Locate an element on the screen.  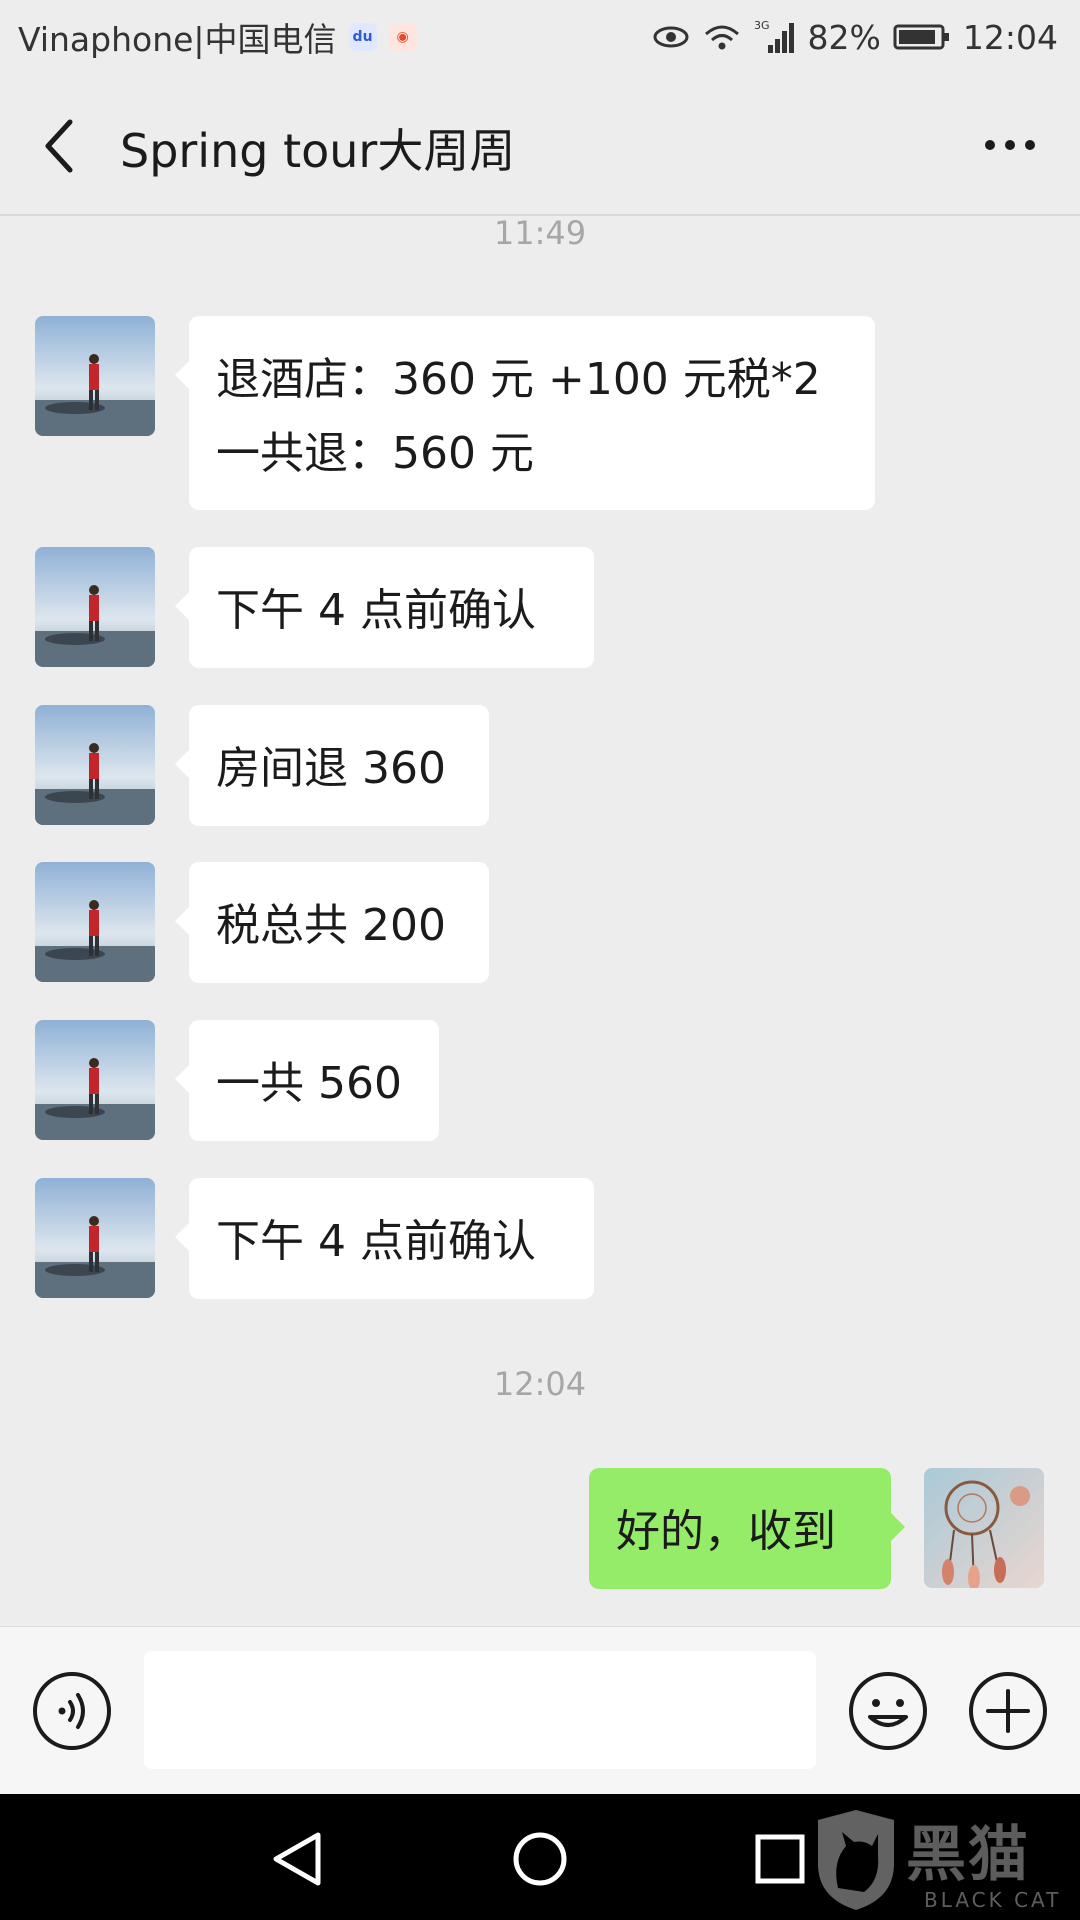
outgoing-bubble: 好的，收到 is located at coordinates (747, 1528).